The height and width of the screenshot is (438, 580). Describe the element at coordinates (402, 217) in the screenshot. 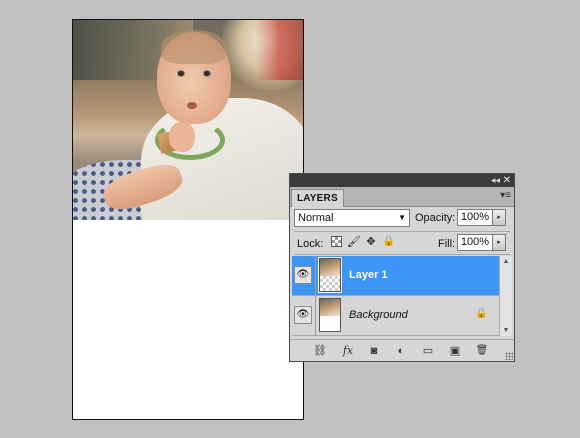

I see `chevron-down-icon: ▼` at that location.